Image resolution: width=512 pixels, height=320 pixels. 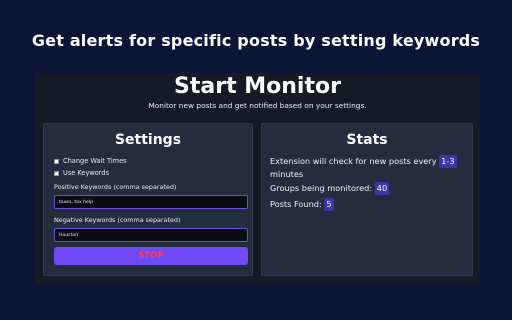 What do you see at coordinates (95, 161) in the screenshot?
I see `change-wait-times-label: Change Wait Times` at bounding box center [95, 161].